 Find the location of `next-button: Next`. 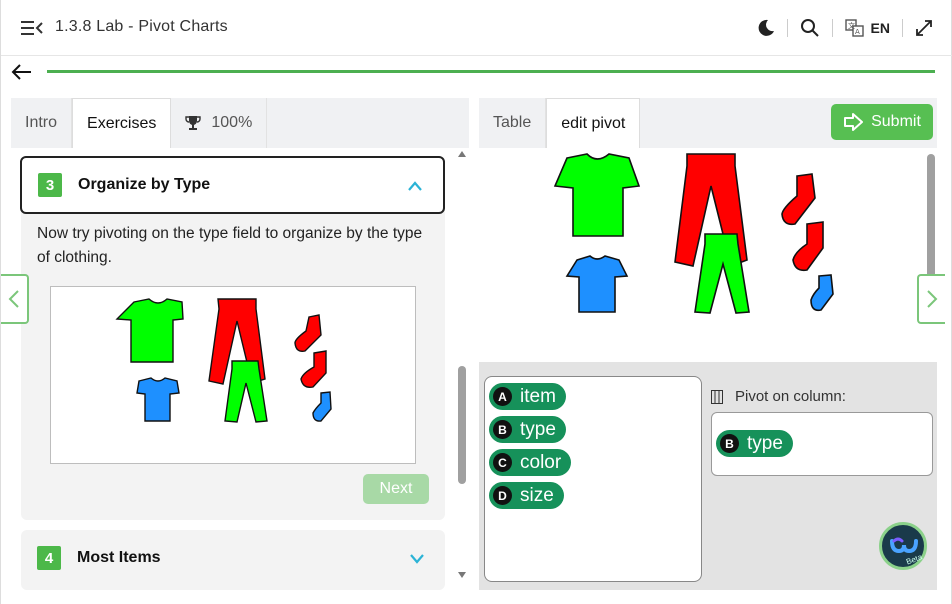

next-button: Next is located at coordinates (396, 489).